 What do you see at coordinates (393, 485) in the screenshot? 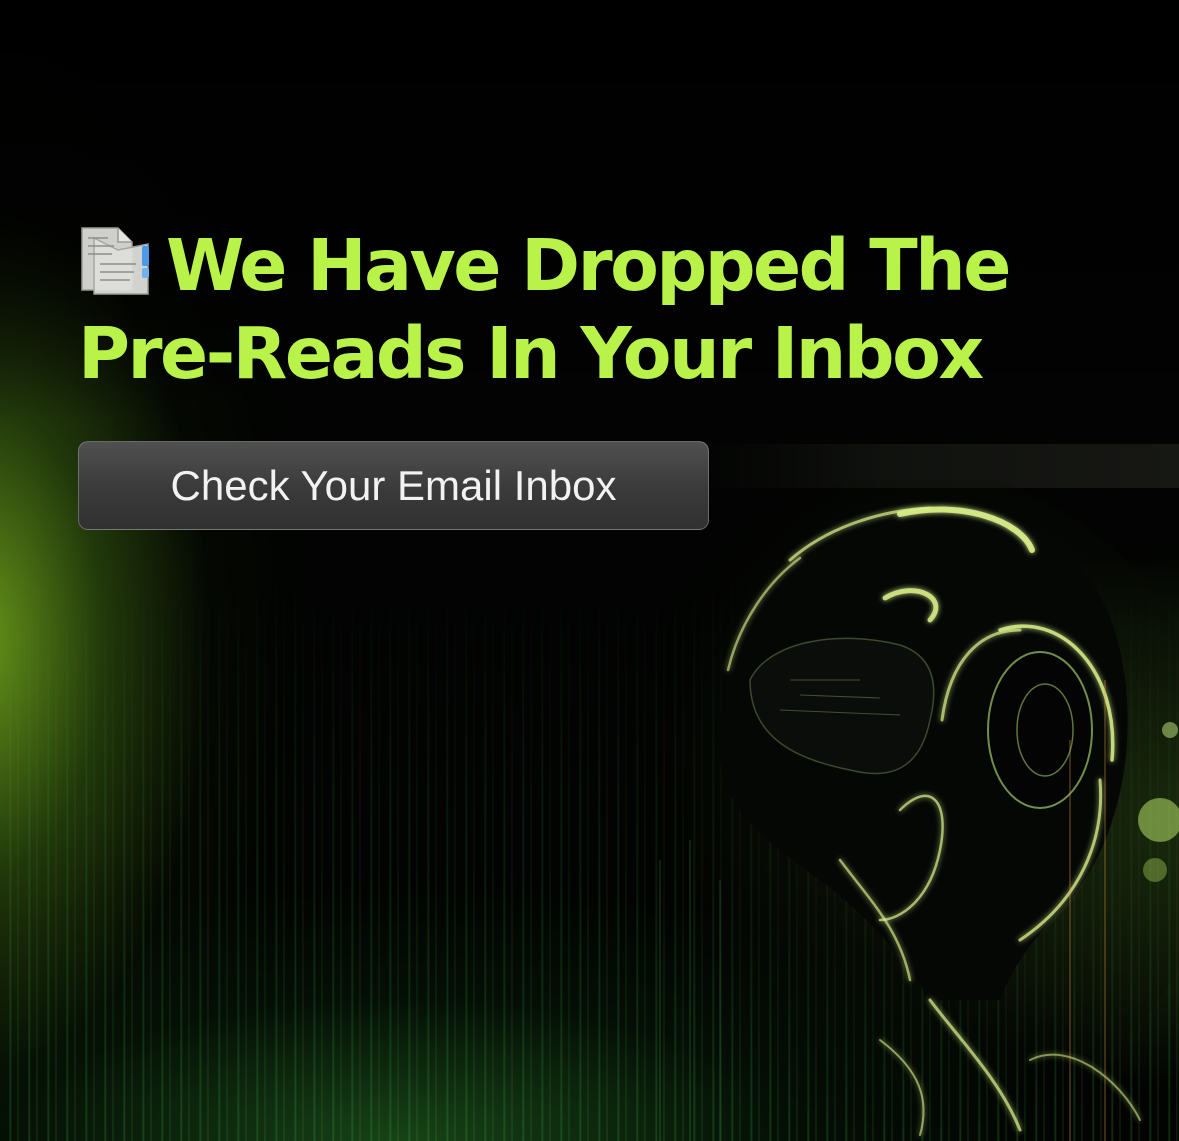
I see `check-email-button: Check Your Email Inbox` at bounding box center [393, 485].